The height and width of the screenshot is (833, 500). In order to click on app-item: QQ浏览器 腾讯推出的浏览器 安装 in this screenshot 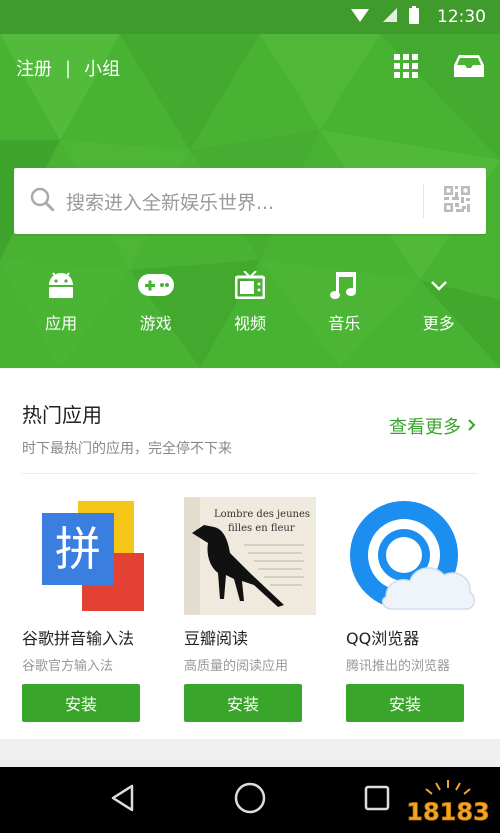, I will do `click(412, 609)`.